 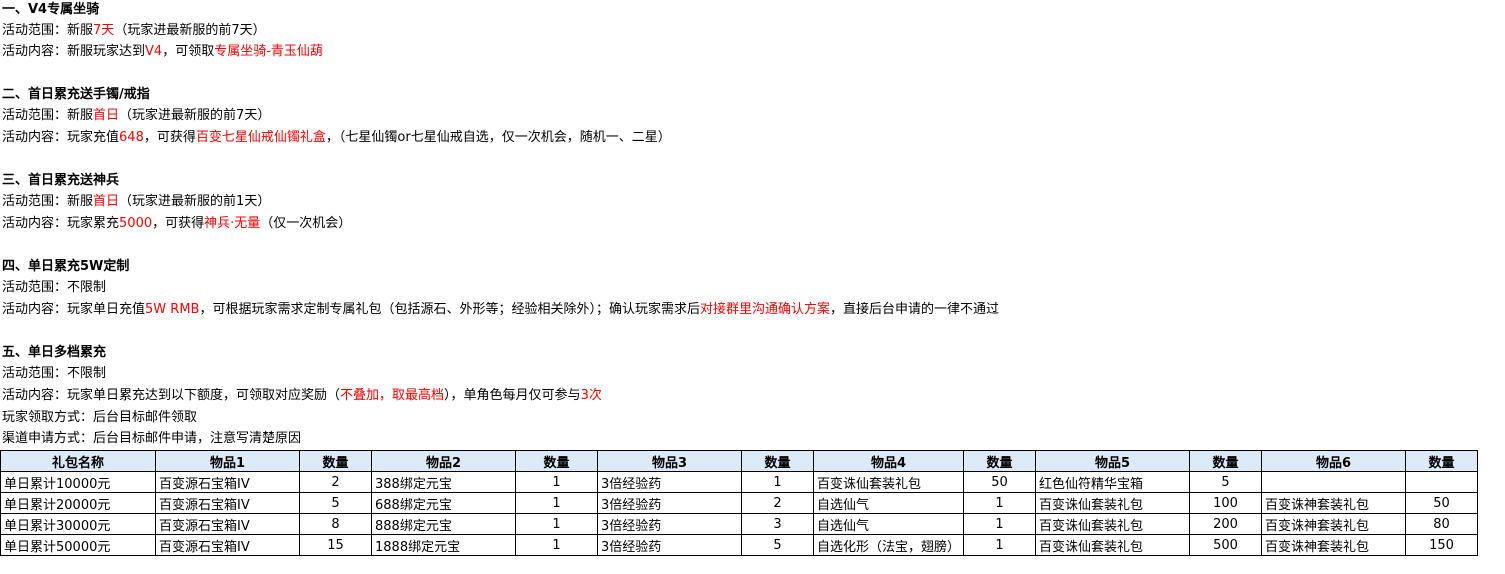 What do you see at coordinates (136, 115) in the screenshot?
I see `section-2-scope: 活动范围：新服首日（玩家进最新服的前7天）` at bounding box center [136, 115].